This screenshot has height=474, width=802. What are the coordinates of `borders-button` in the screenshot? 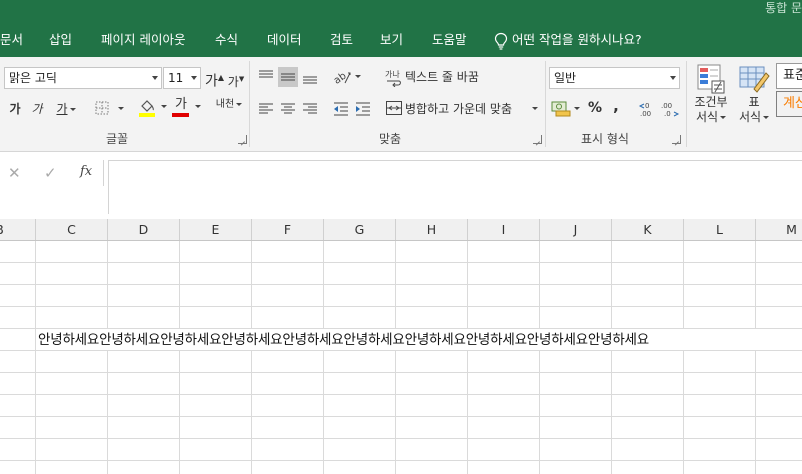 It's located at (110, 109).